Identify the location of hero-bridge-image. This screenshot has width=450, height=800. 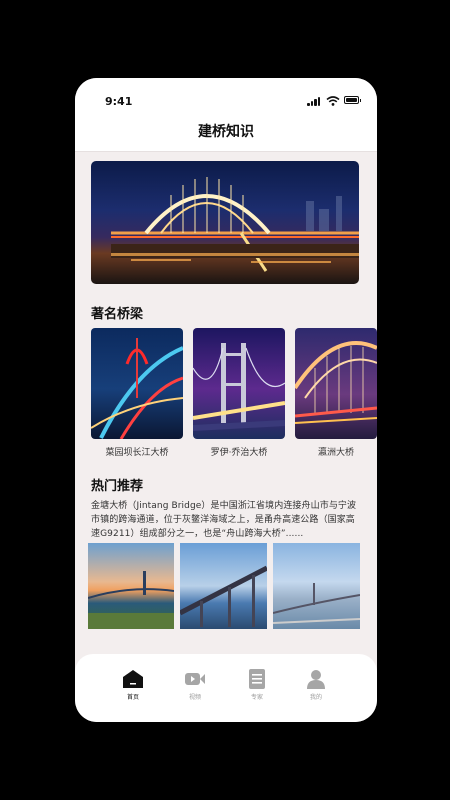
(235, 224).